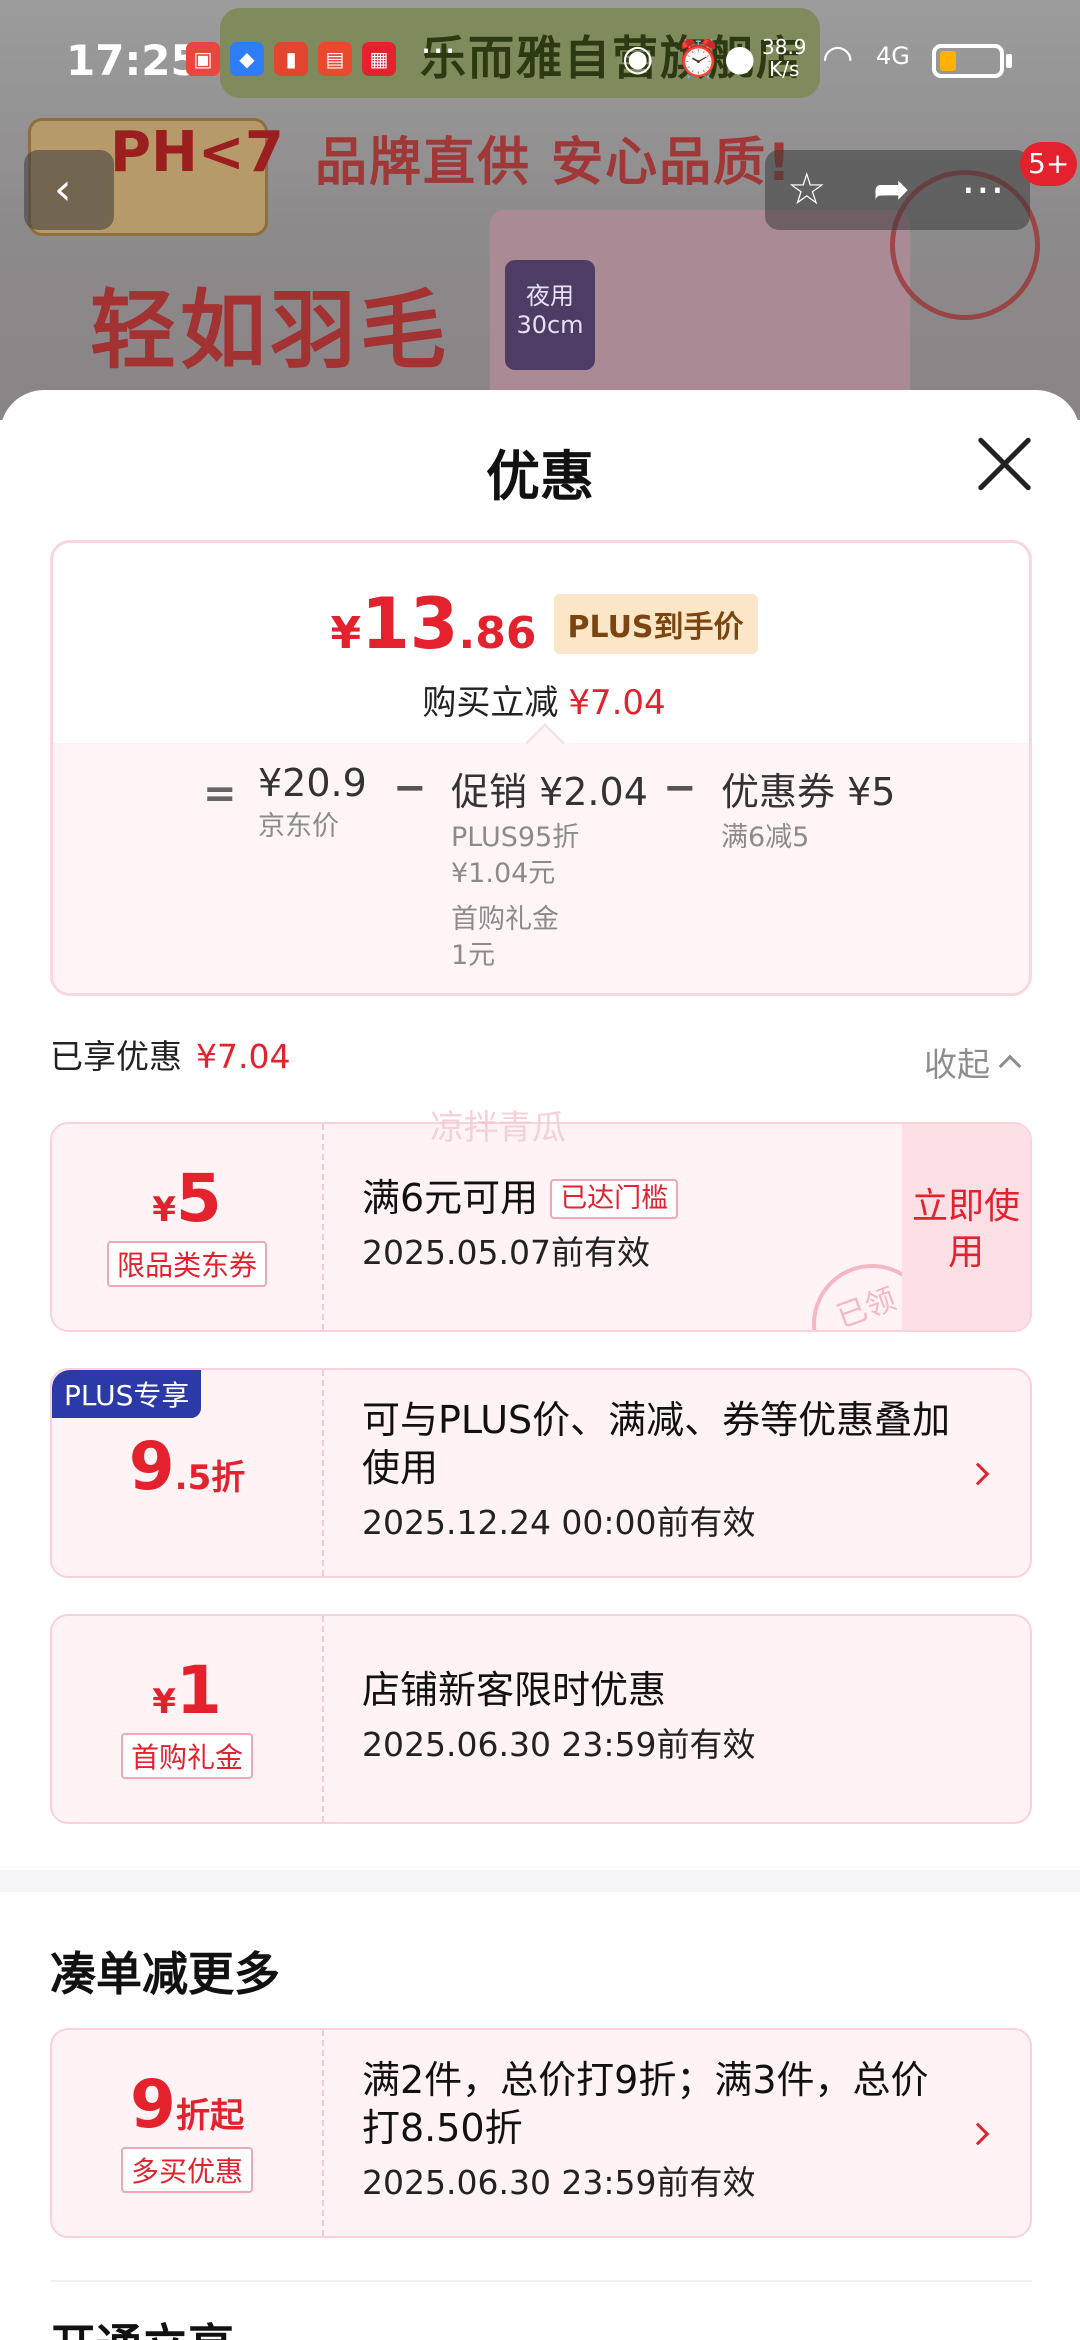 The width and height of the screenshot is (1080, 2340). I want to click on collapse-label: 收起, so click(957, 1064).